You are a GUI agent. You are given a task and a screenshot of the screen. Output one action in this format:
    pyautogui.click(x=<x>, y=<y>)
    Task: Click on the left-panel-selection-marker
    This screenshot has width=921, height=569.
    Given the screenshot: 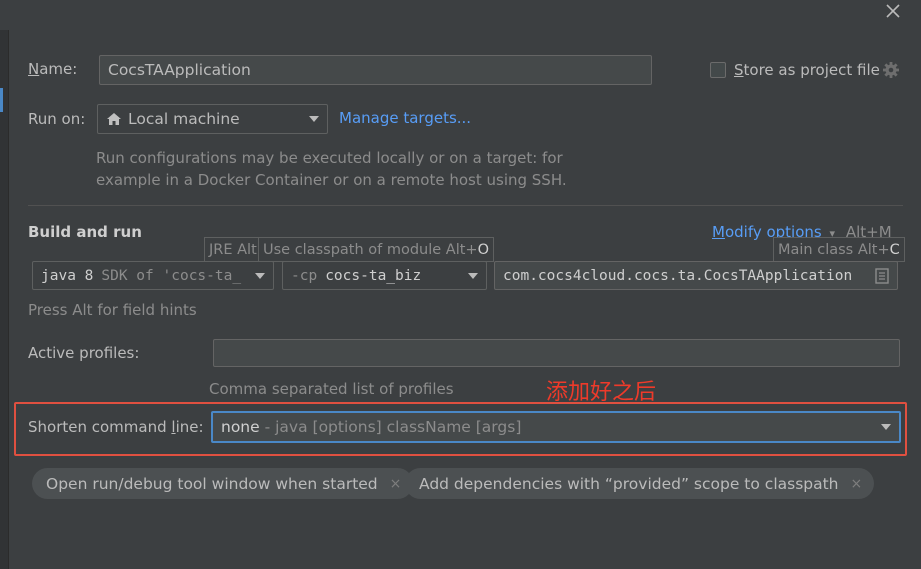 What is the action you would take?
    pyautogui.click(x=1, y=100)
    